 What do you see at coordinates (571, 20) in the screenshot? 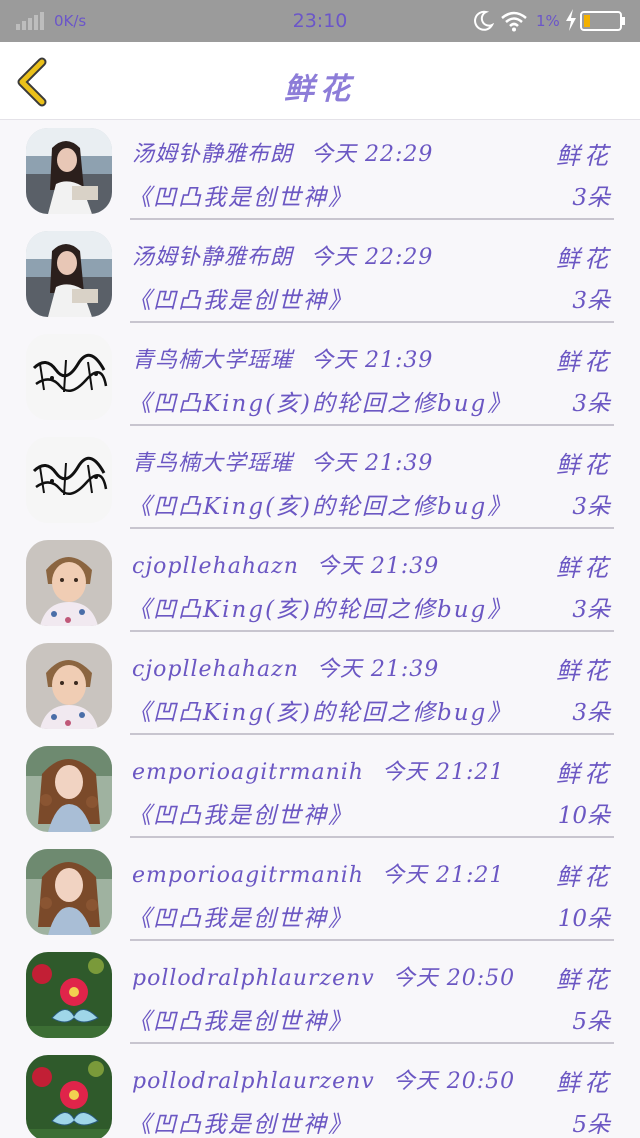
I see `charging-bolt-icon` at bounding box center [571, 20].